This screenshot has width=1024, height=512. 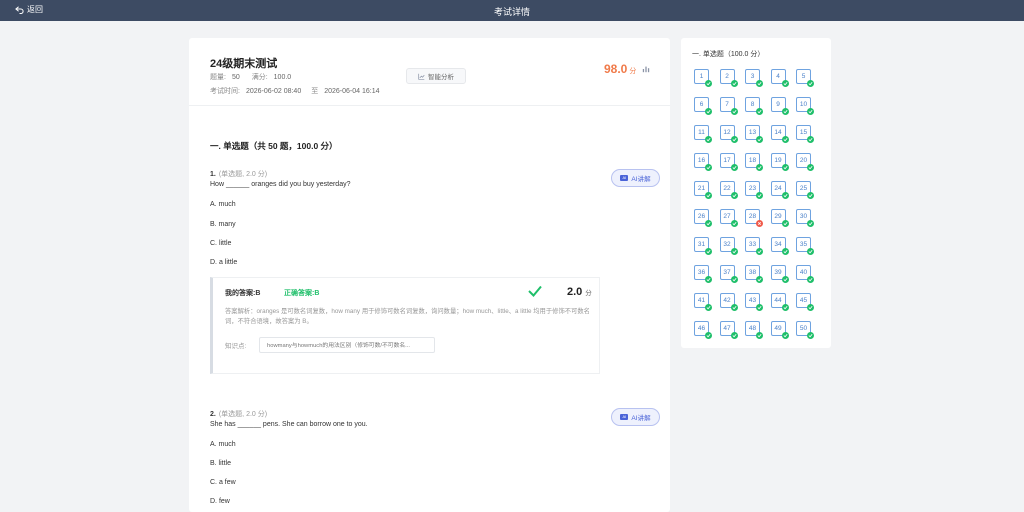 I want to click on time-start: 2026-06-02 08:40, so click(x=273, y=91).